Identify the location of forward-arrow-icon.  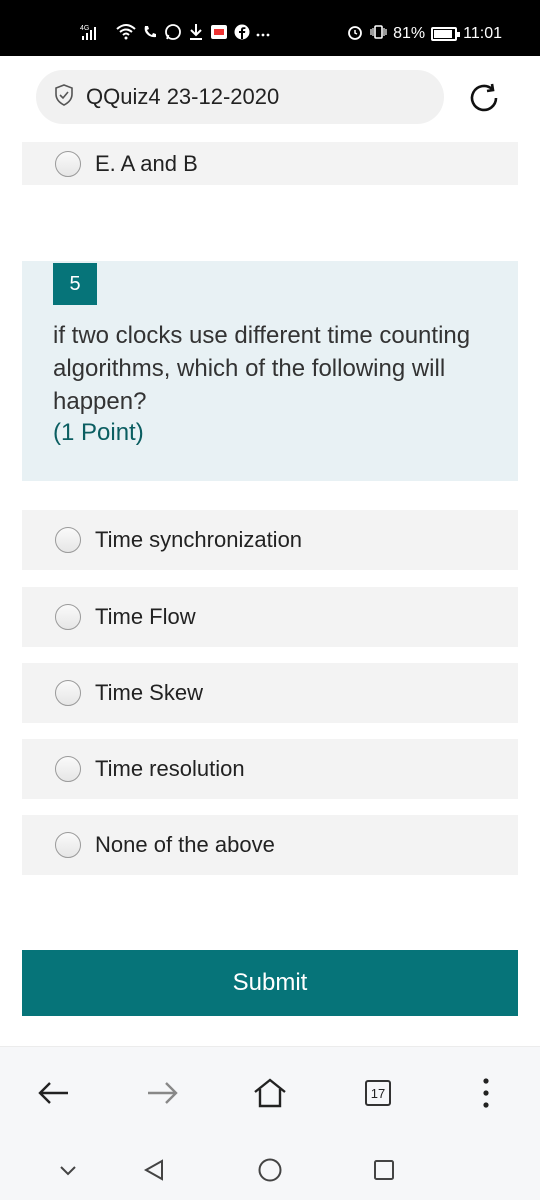
(163, 1093).